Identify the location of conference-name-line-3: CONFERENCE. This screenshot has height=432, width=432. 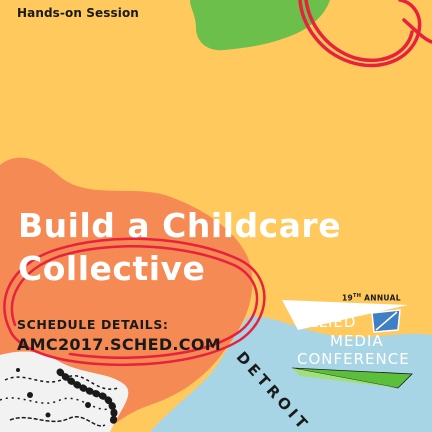
(353, 359).